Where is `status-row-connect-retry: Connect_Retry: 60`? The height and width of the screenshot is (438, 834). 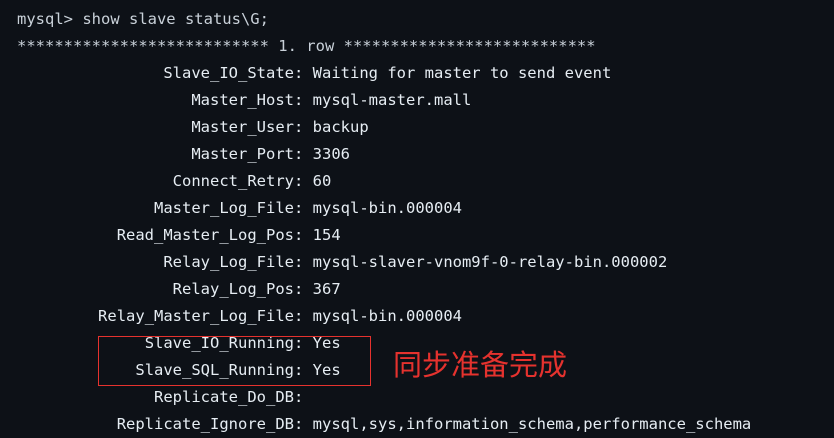 status-row-connect-retry: Connect_Retry: 60 is located at coordinates (425, 181).